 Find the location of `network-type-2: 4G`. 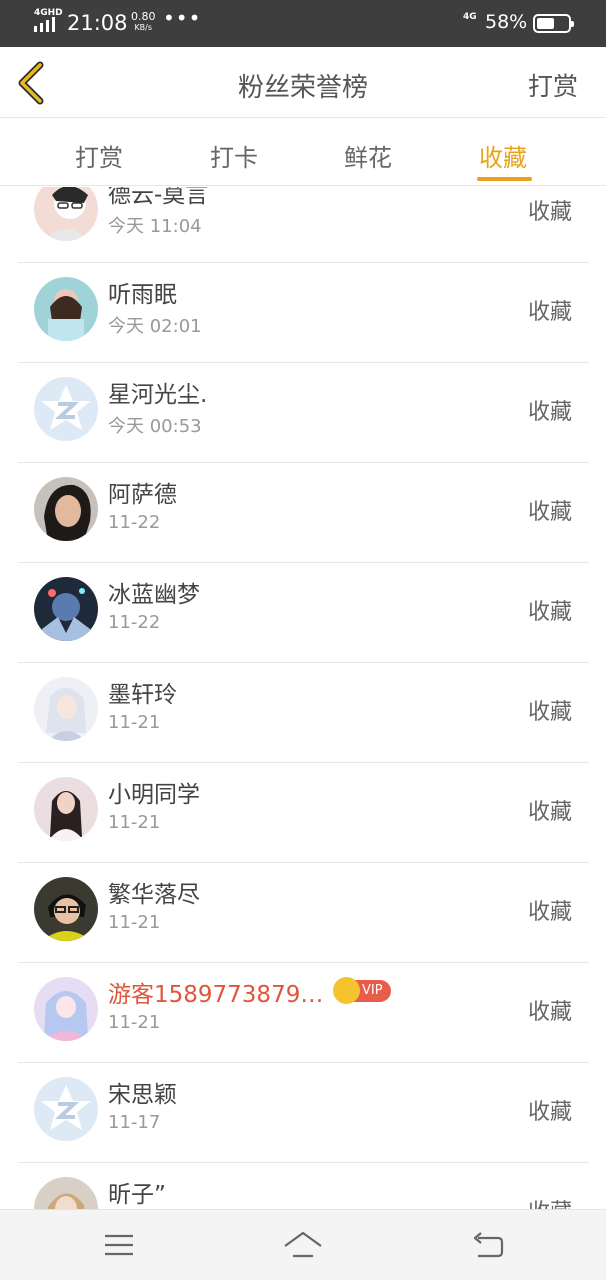

network-type-2: 4G is located at coordinates (470, 17).